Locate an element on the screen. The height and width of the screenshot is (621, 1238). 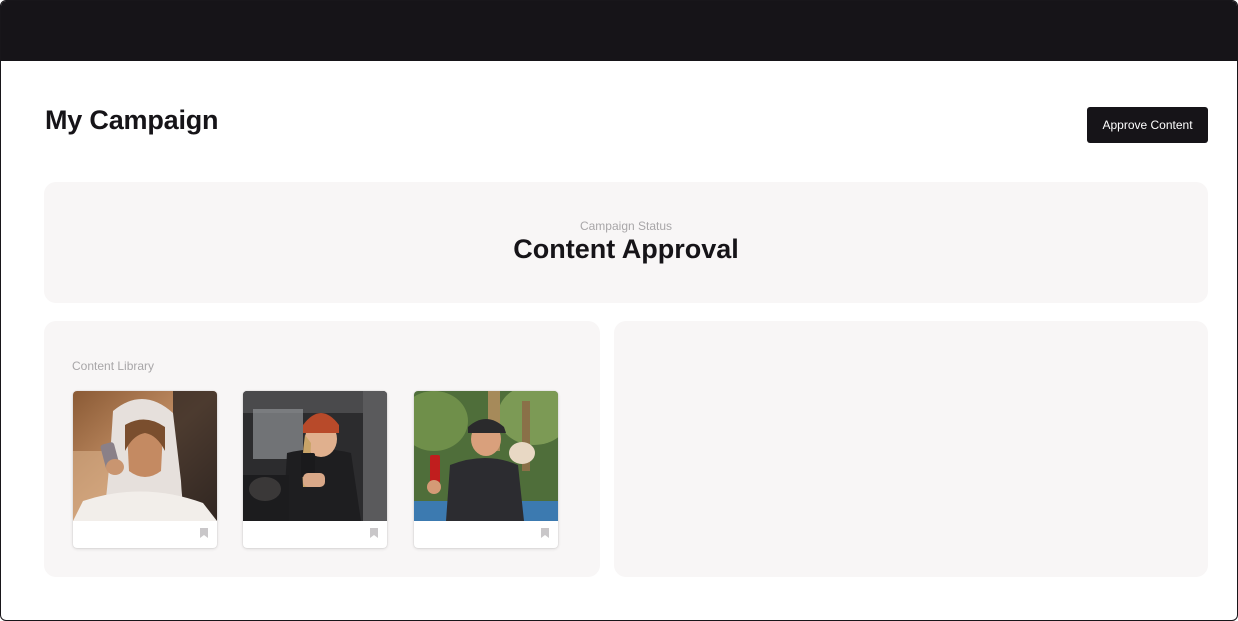
page-title: My Campaign is located at coordinates (132, 120).